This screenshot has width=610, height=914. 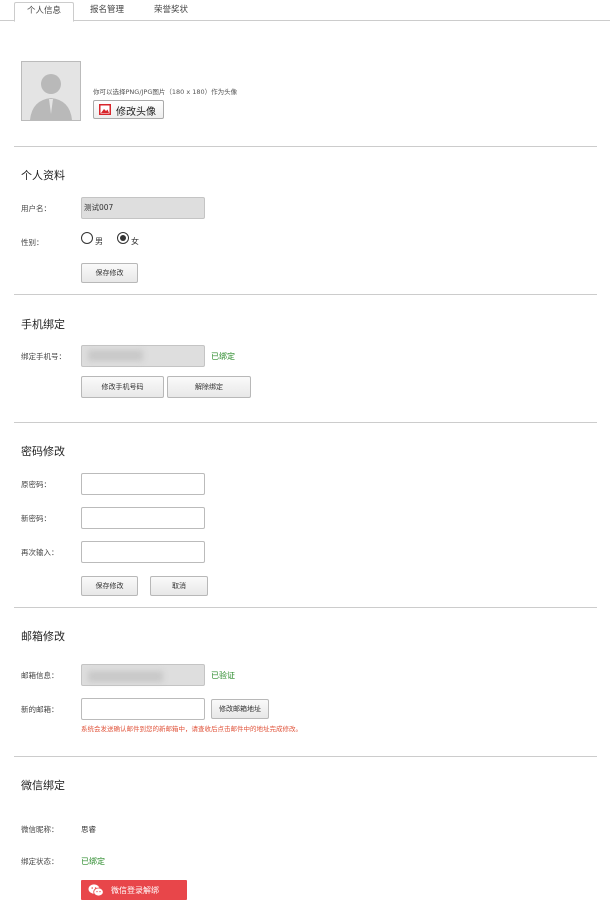 What do you see at coordinates (115, 355) in the screenshot?
I see `redacted-phone` at bounding box center [115, 355].